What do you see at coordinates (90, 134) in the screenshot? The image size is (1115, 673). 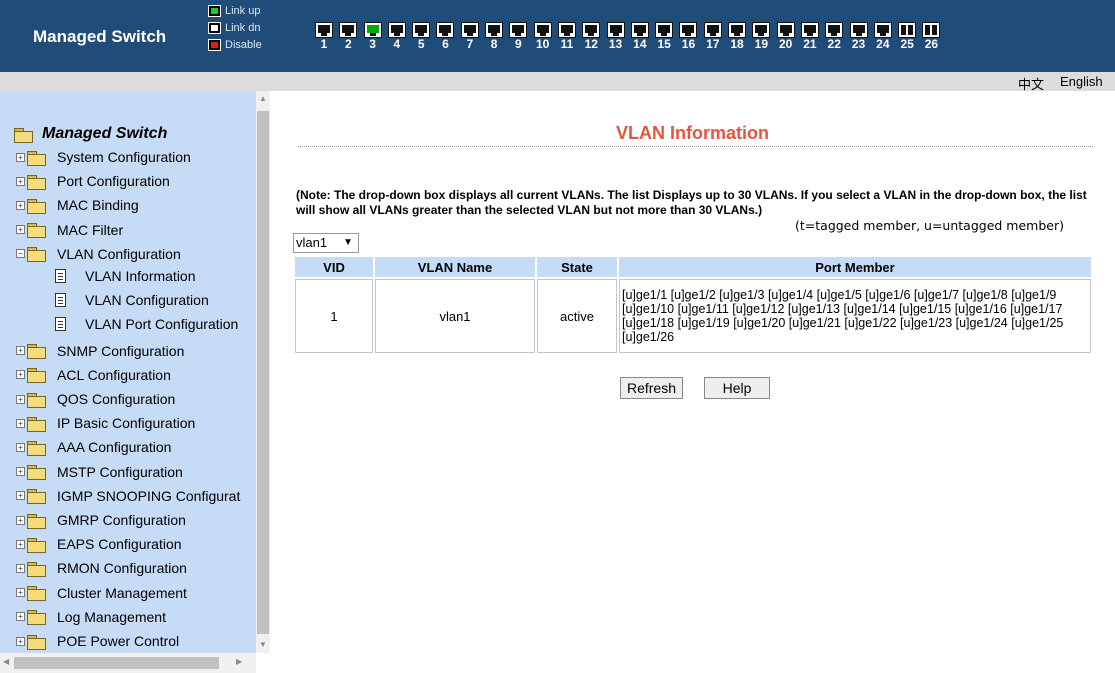 I see `tree-root: Managed Switch` at bounding box center [90, 134].